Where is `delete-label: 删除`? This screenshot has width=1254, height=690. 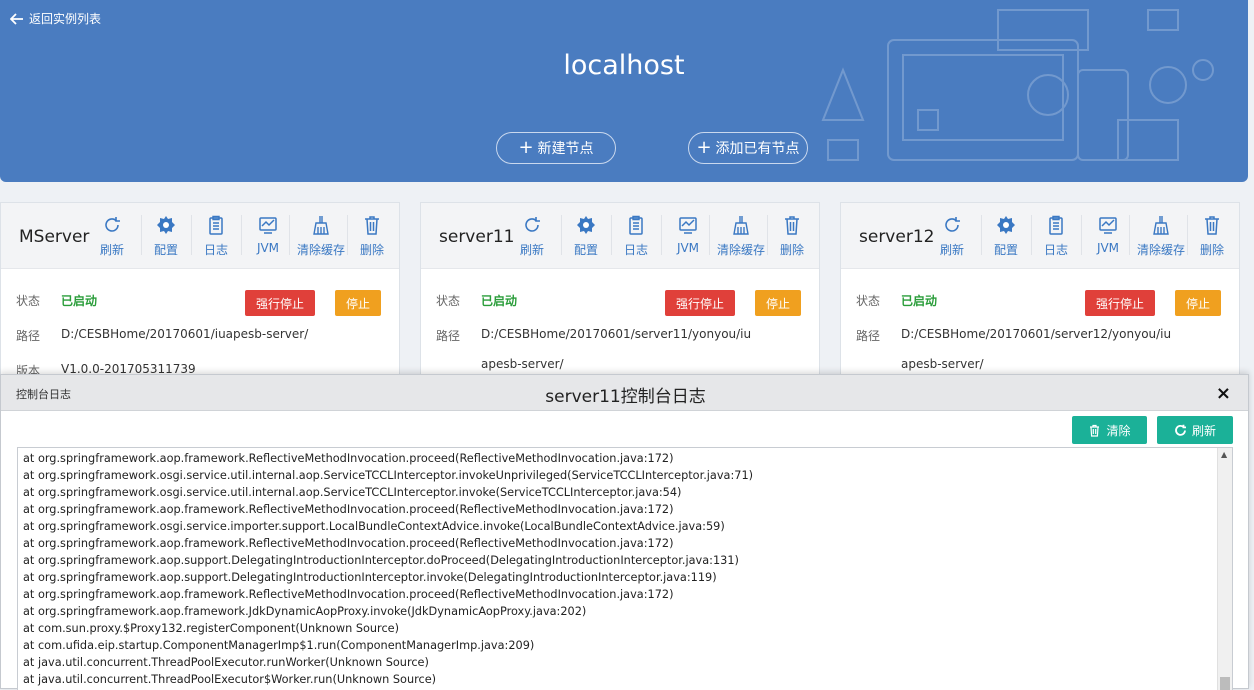 delete-label: 删除 is located at coordinates (791, 250).